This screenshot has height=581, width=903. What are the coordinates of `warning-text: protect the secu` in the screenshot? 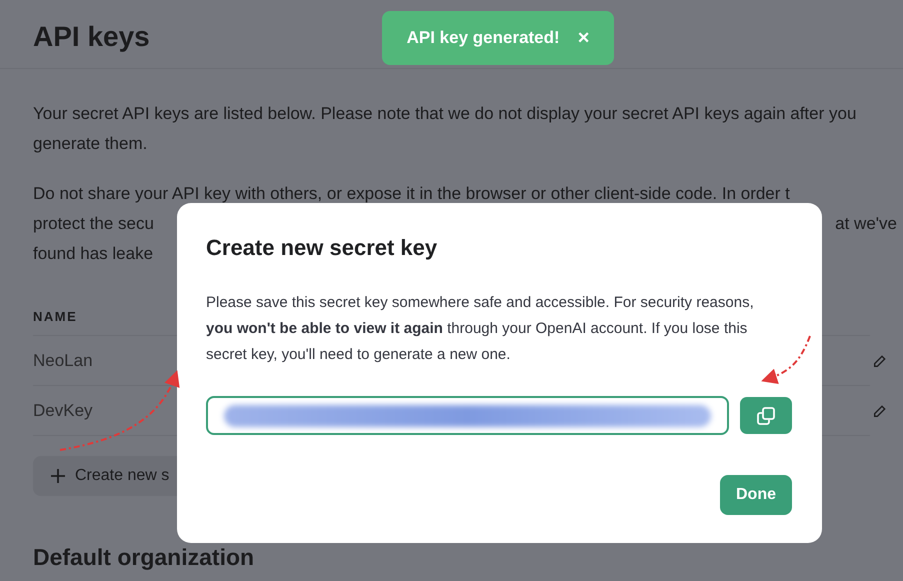 It's located at (93, 224).